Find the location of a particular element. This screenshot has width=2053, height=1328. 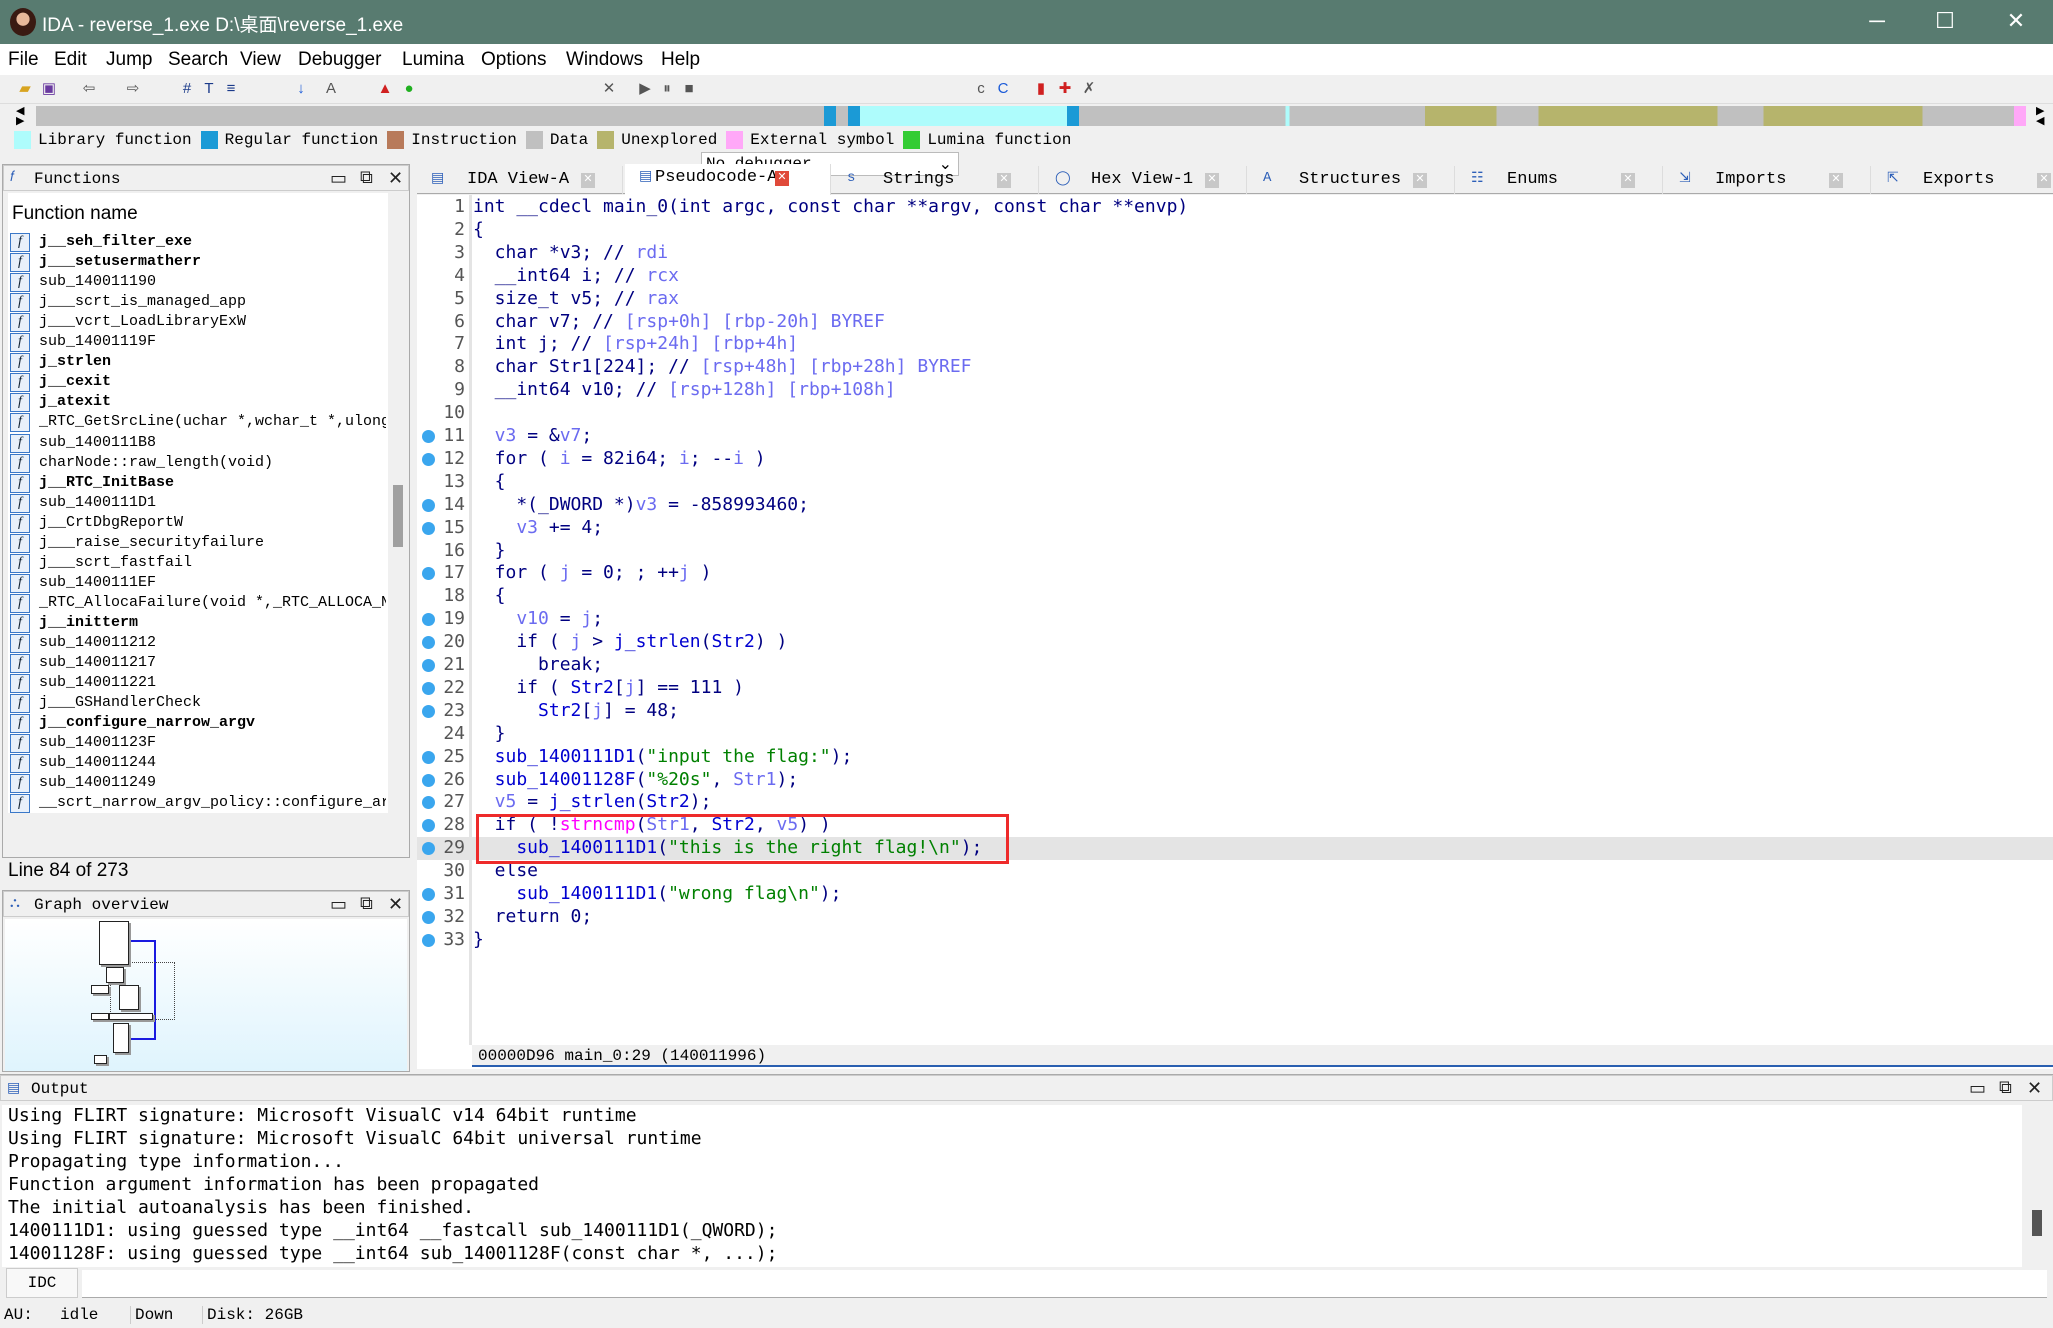

function-list-item: f j_strlen is located at coordinates (198, 363).